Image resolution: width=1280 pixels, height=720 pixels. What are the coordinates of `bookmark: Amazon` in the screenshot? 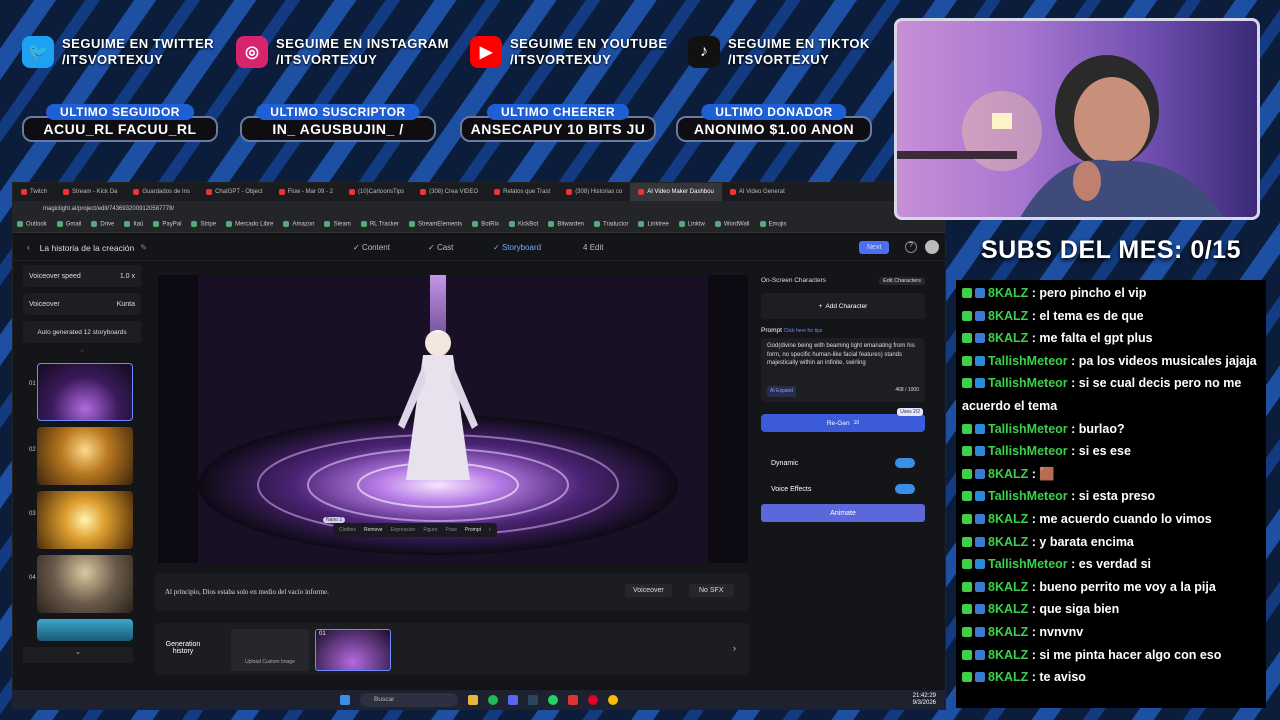 It's located at (298, 224).